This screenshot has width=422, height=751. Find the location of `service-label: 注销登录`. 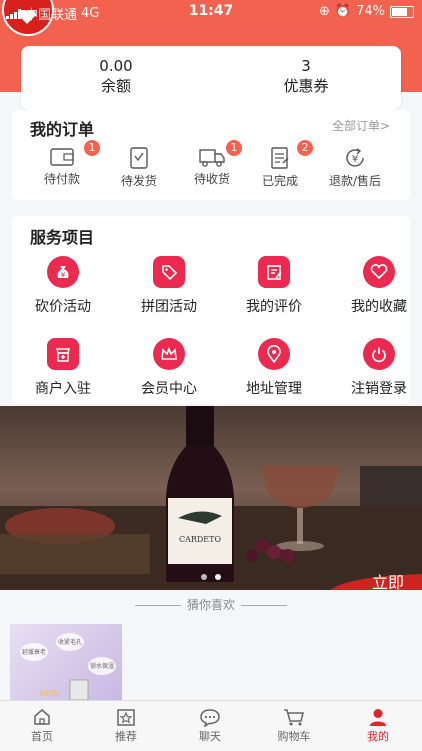

service-label: 注销登录 is located at coordinates (379, 389).